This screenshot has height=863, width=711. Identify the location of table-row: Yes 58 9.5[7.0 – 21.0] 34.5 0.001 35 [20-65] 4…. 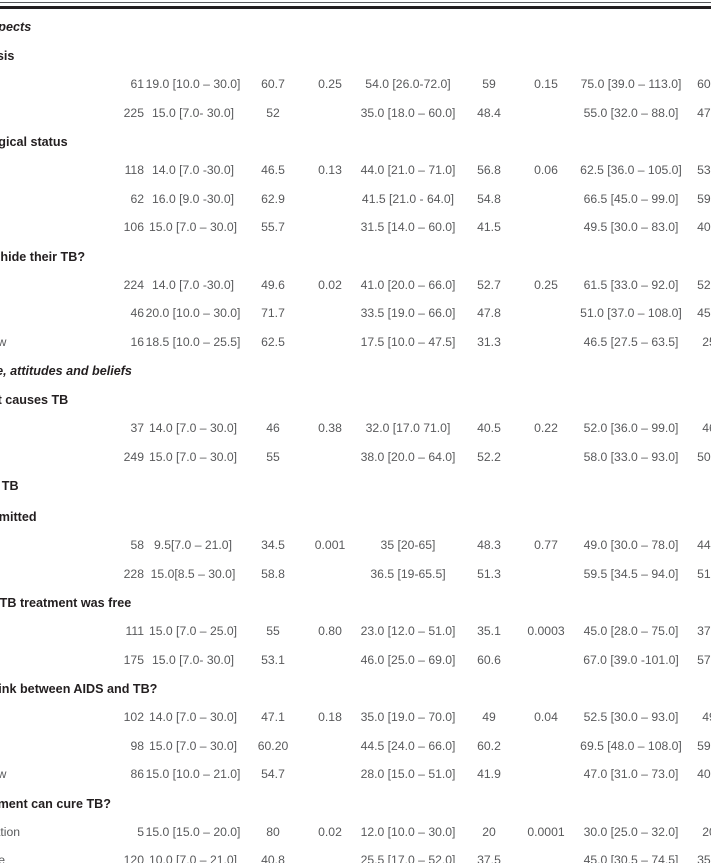
(355, 545).